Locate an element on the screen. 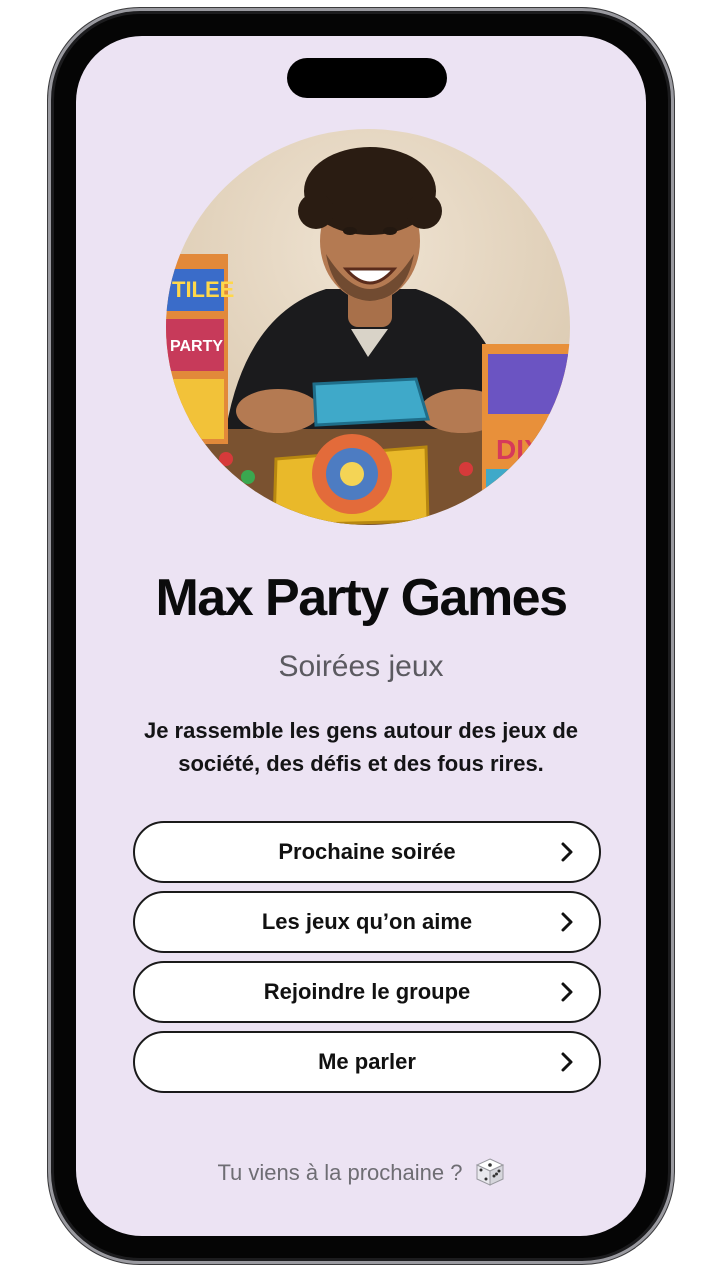 This screenshot has width=720, height=1280. link-button-me-parler: Me parler is located at coordinates (367, 1062).